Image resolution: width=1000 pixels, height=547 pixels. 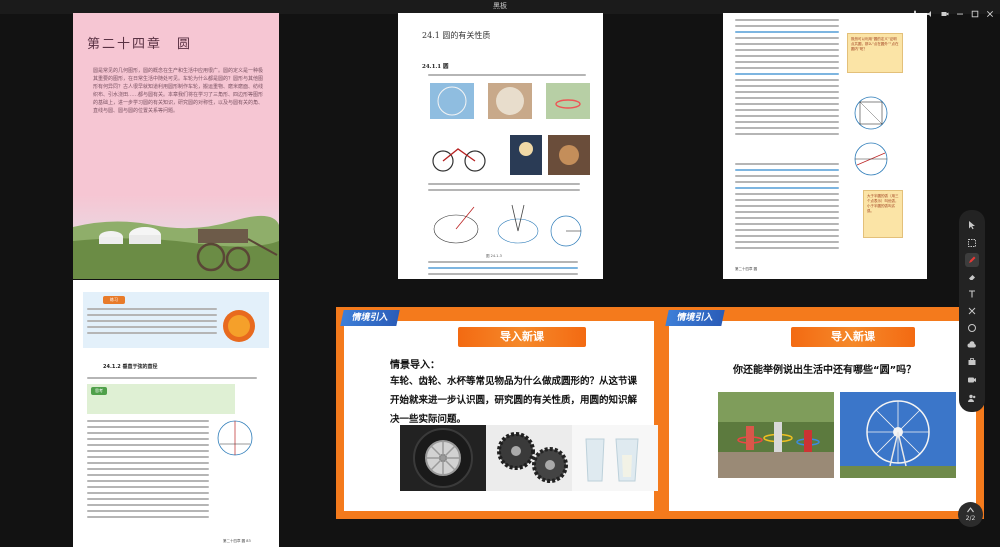 I want to click on subsection-title: 24.1.2 垂直于弦的直径, so click(x=130, y=367).